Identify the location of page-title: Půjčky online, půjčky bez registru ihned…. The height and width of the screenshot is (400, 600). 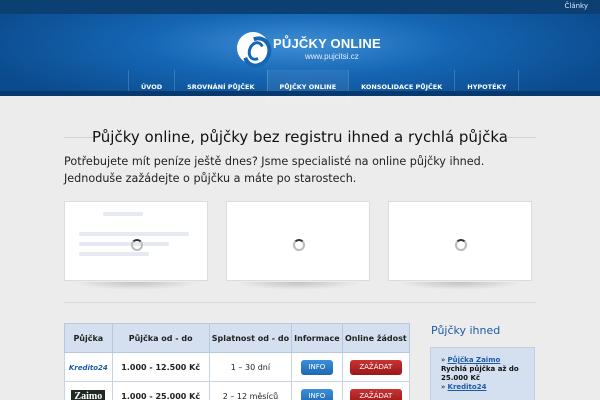
(300, 137).